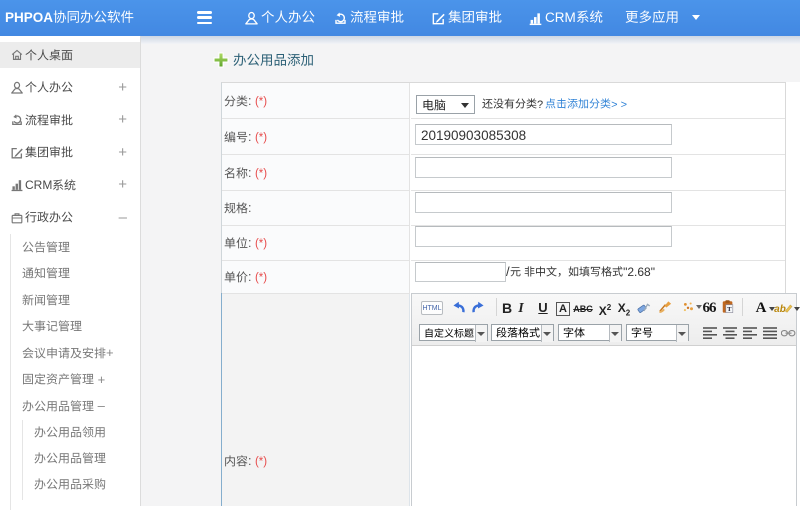 This screenshot has width=800, height=510. What do you see at coordinates (729, 309) in the screenshot?
I see `svg-text: T` at bounding box center [729, 309].